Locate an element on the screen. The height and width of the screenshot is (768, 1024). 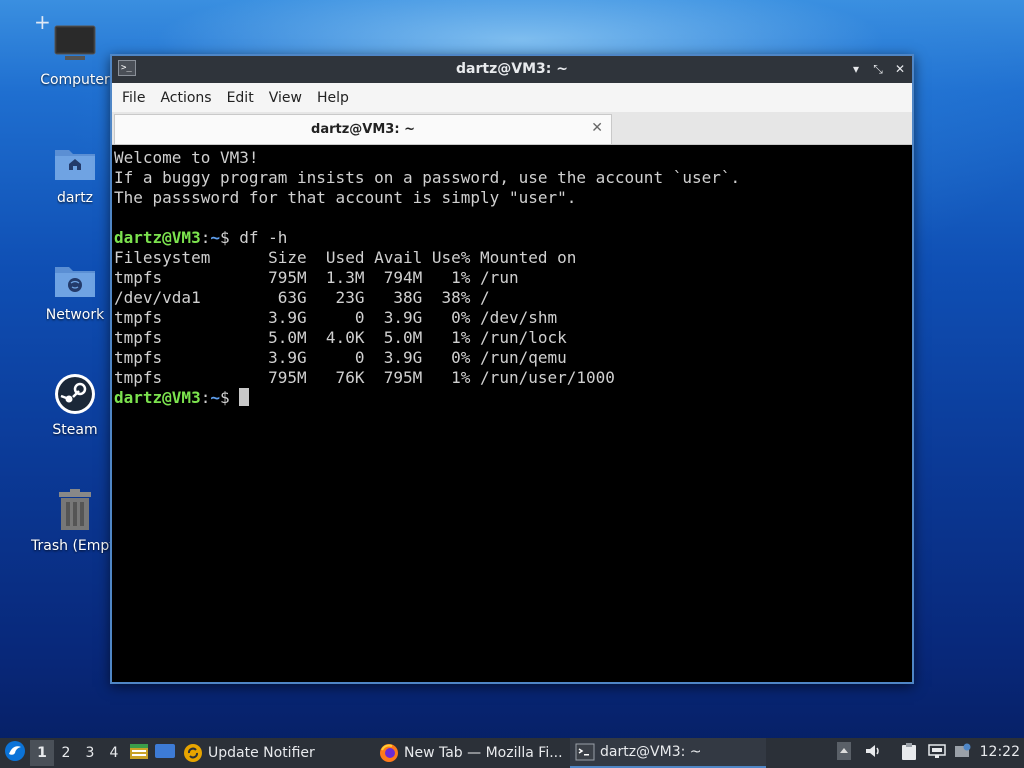
tab-bar: dartz@VM3: ~ ✕ is located at coordinates (512, 128).